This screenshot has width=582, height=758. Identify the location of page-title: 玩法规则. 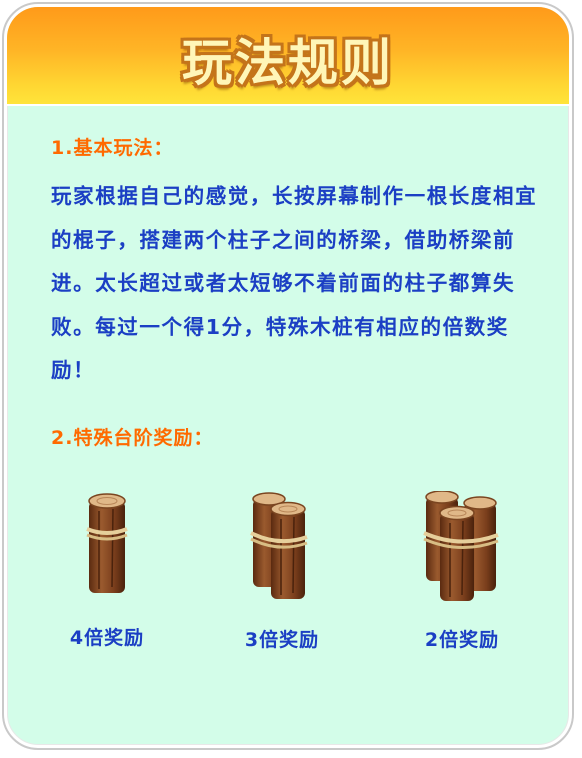
(288, 63).